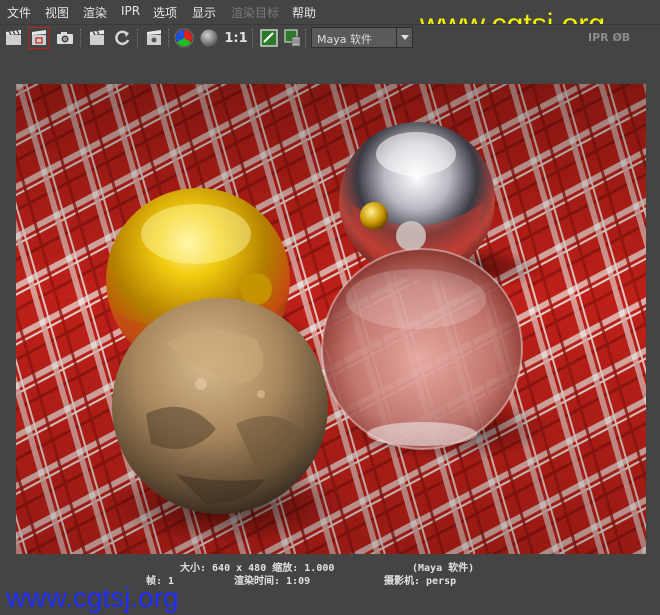 This screenshot has width=660, height=615. Describe the element at coordinates (19, 12) in the screenshot. I see `menu-file: 文件` at that location.